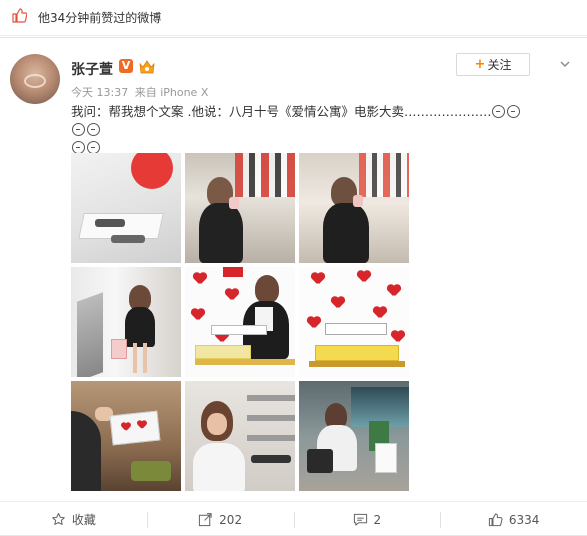  What do you see at coordinates (524, 519) in the screenshot?
I see `like-count: 6334` at bounding box center [524, 519].